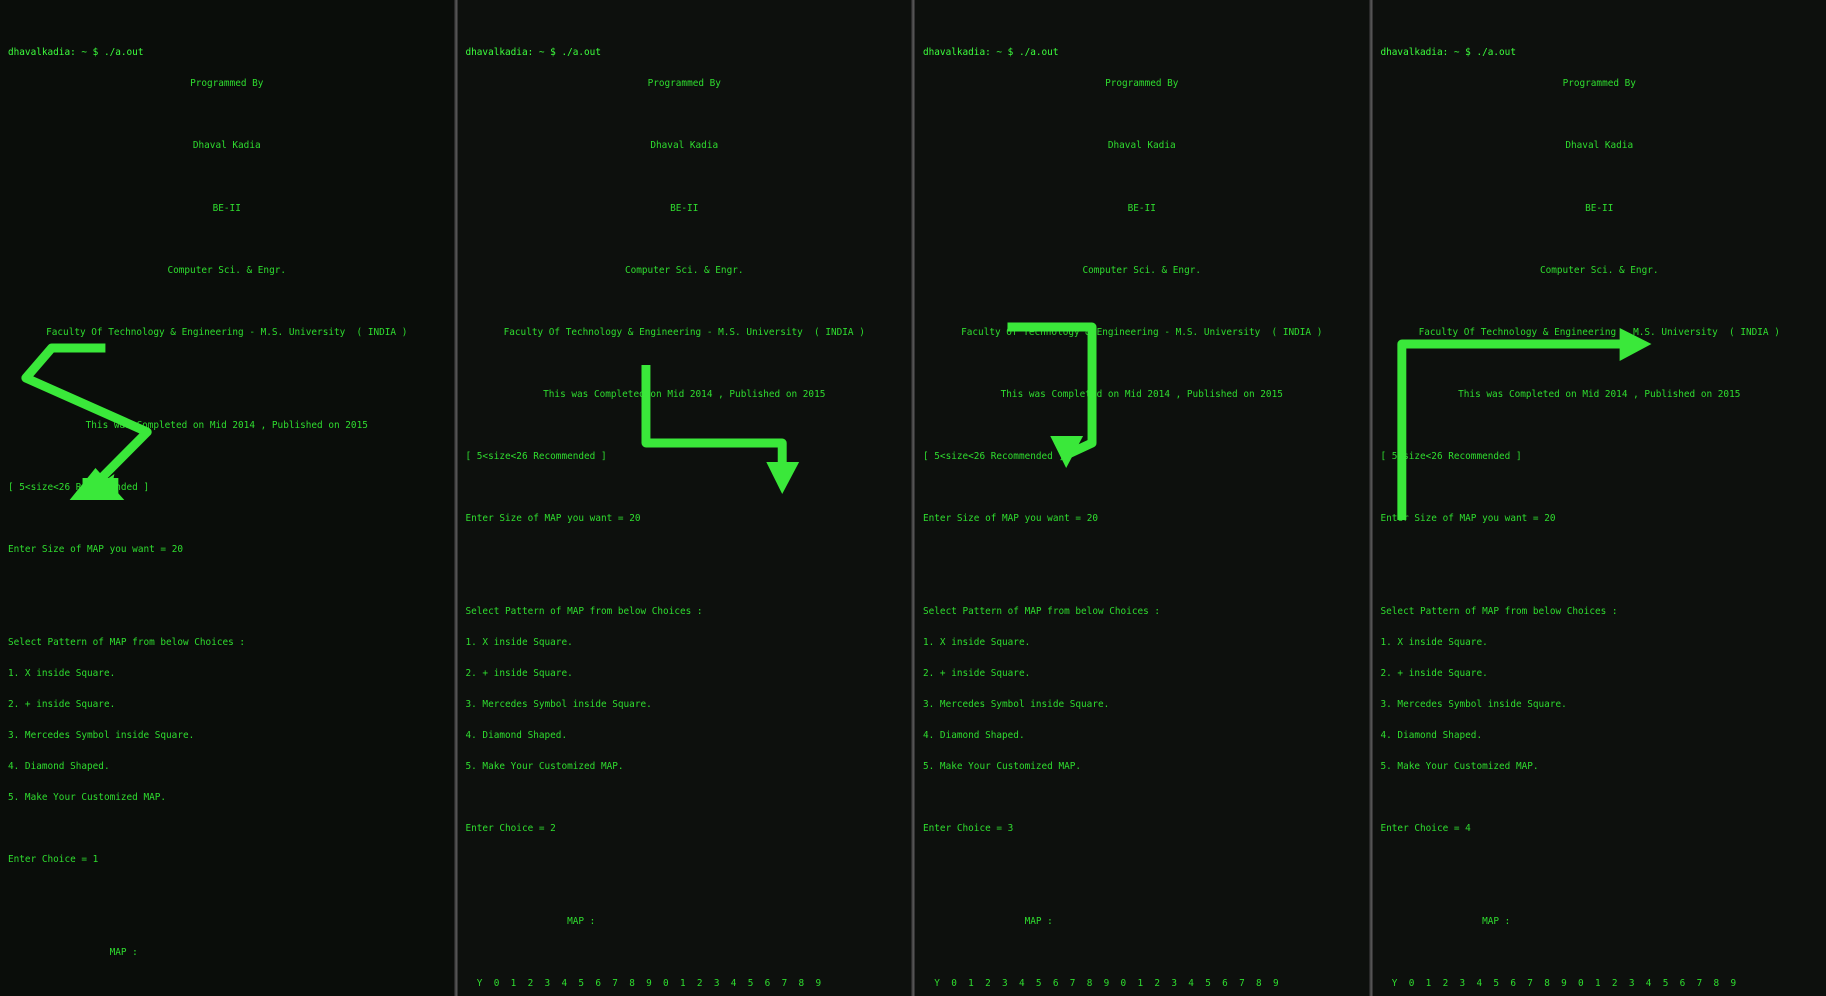 Image resolution: width=1826 pixels, height=996 pixels. Describe the element at coordinates (96, 859) in the screenshot. I see `choice-input-value: 1` at that location.